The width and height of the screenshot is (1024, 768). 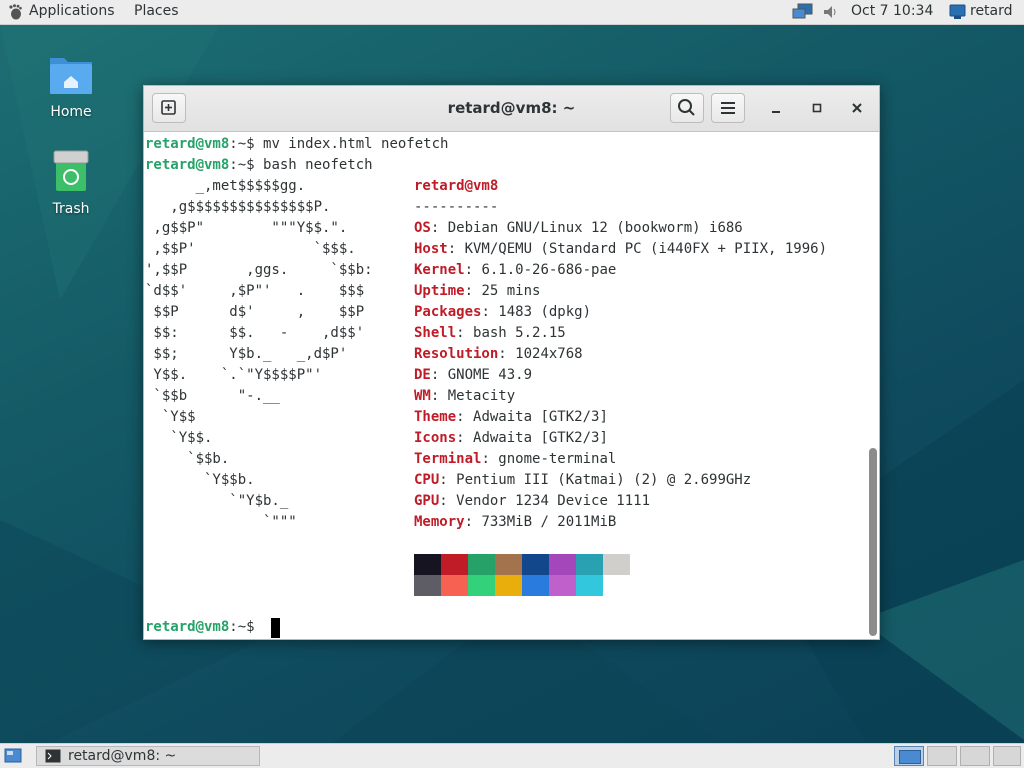 What do you see at coordinates (803, 12) in the screenshot?
I see `network-icon` at bounding box center [803, 12].